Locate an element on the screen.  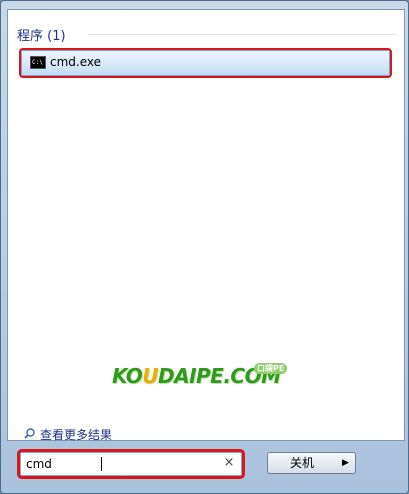
search-input is located at coordinates (116, 464).